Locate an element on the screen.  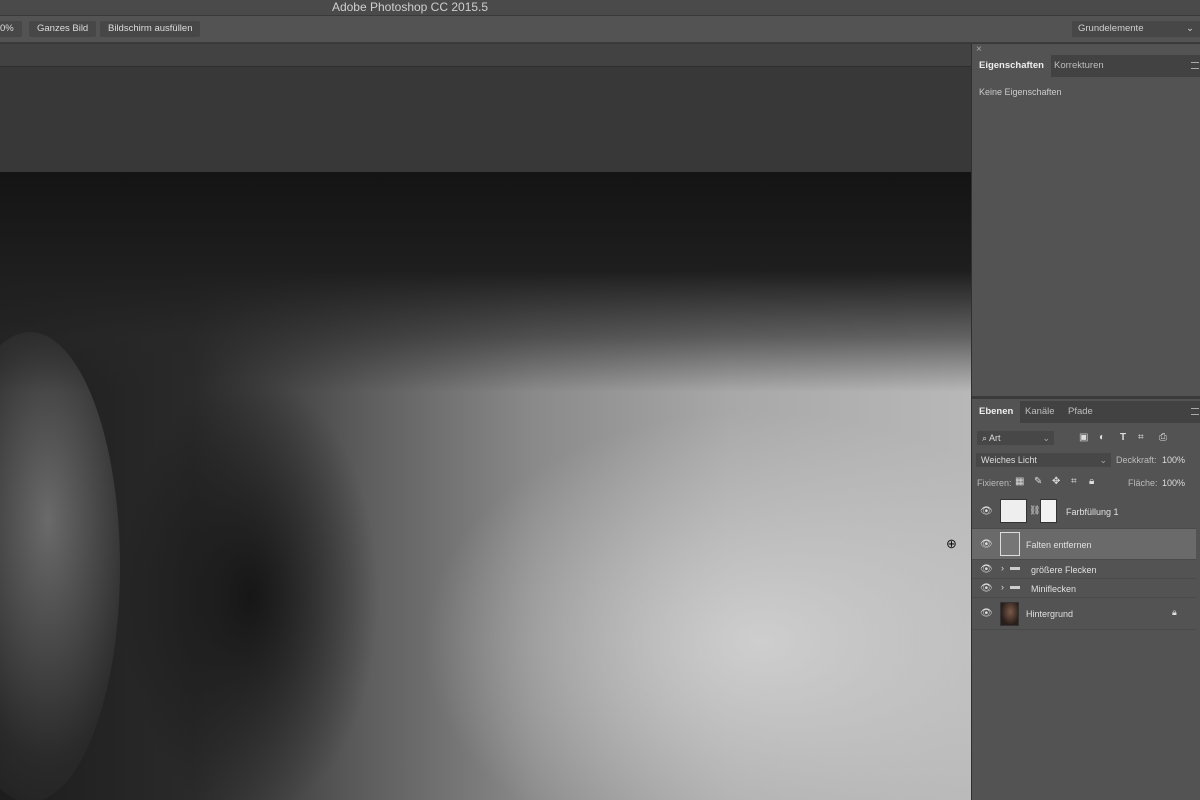
photo-shadow-region is located at coordinates (250, 586).